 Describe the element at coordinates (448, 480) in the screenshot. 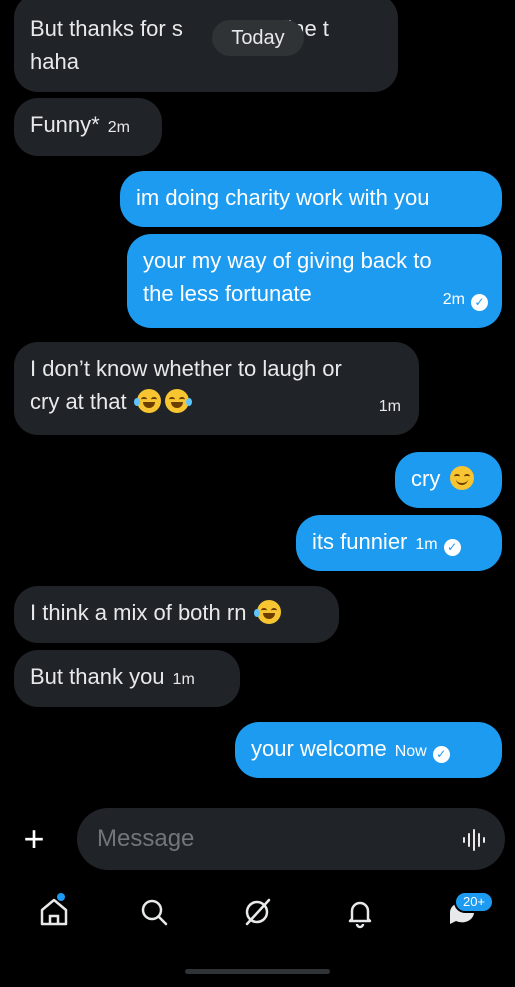

I see `message-outgoing: cry` at that location.